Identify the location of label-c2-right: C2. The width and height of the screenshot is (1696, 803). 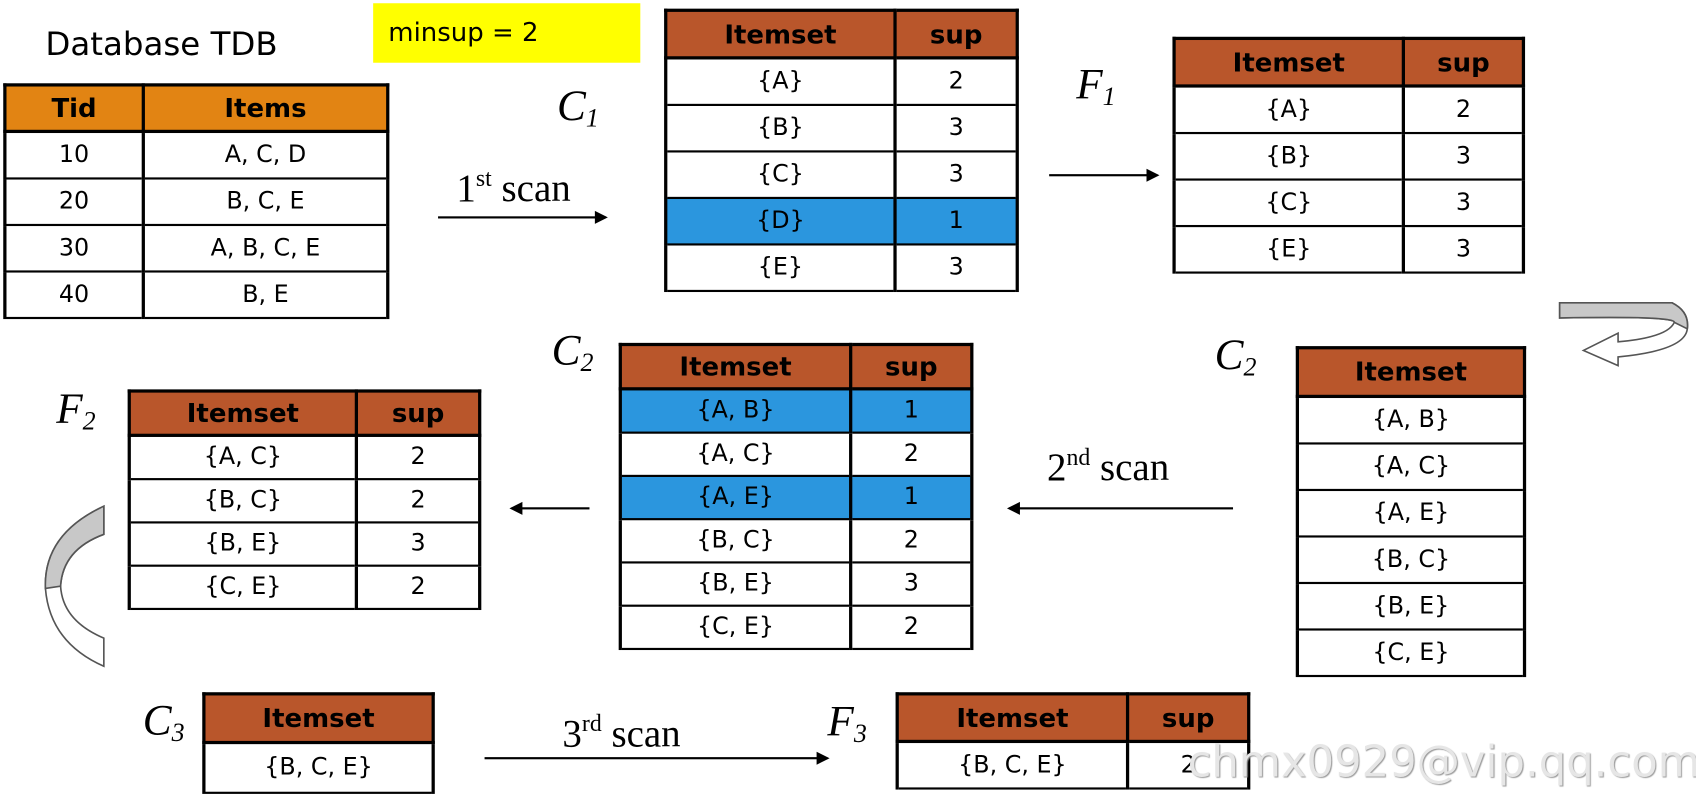
(1236, 356).